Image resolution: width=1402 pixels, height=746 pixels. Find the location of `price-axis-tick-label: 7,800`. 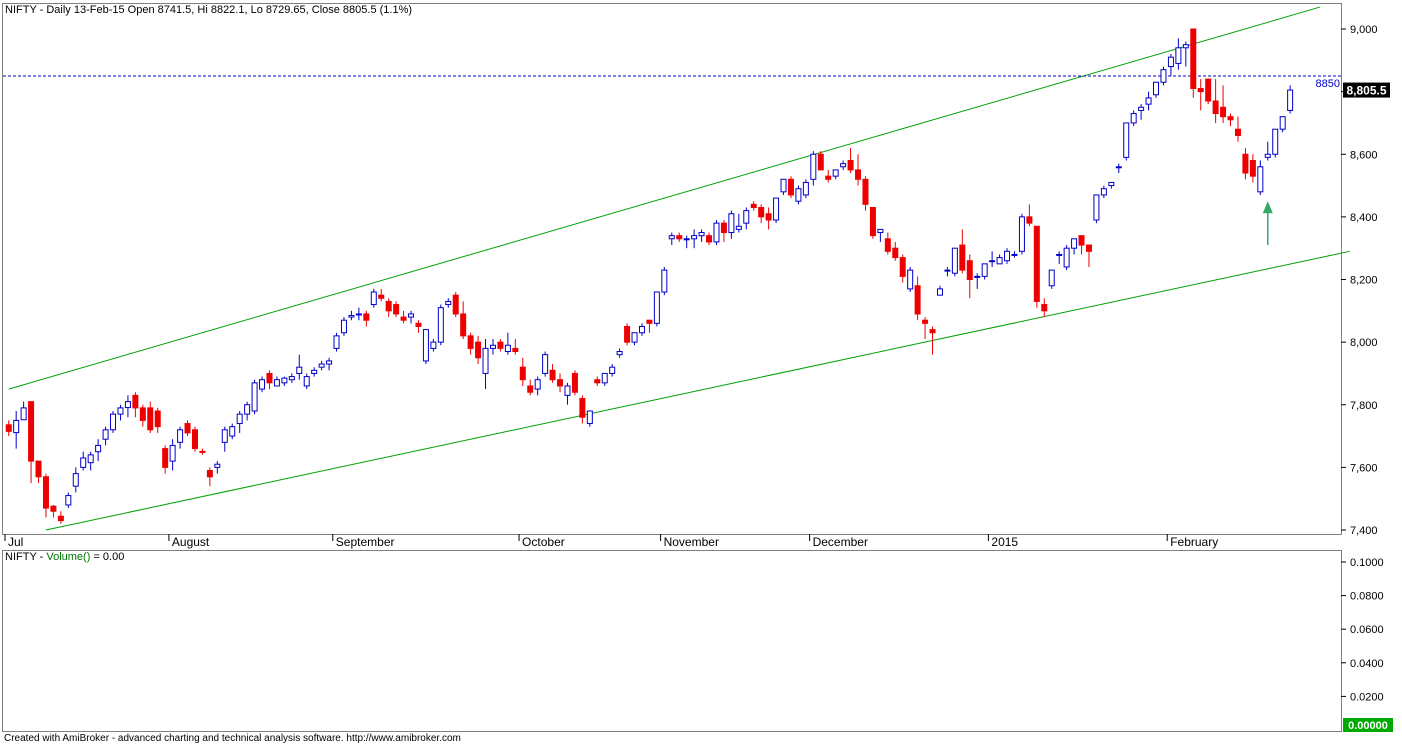

price-axis-tick-label: 7,800 is located at coordinates (1364, 406).